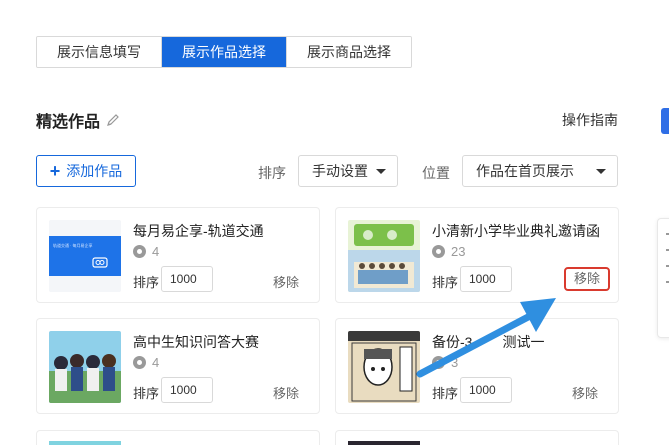  I want to click on thumb-caption: 轨道交通 · 每月易企享, so click(73, 245).